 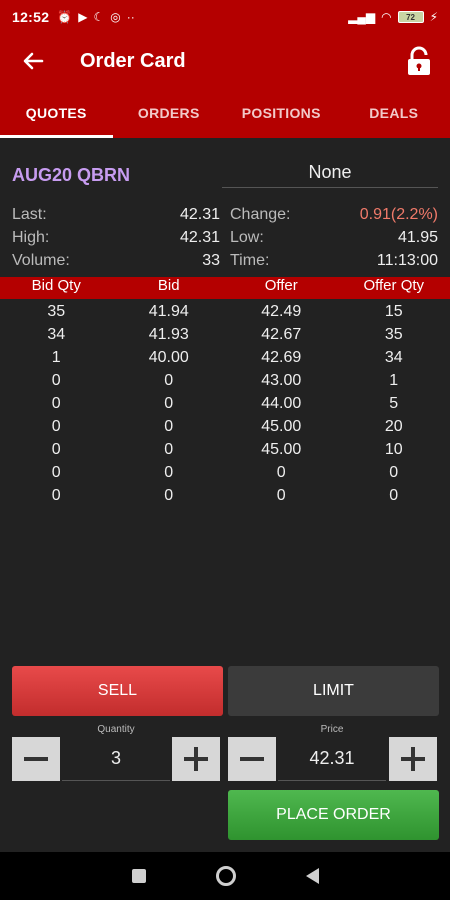 I want to click on status-notification-icons: ⏰ ▶ ☾ ◎ ··, so click(x=95, y=17).